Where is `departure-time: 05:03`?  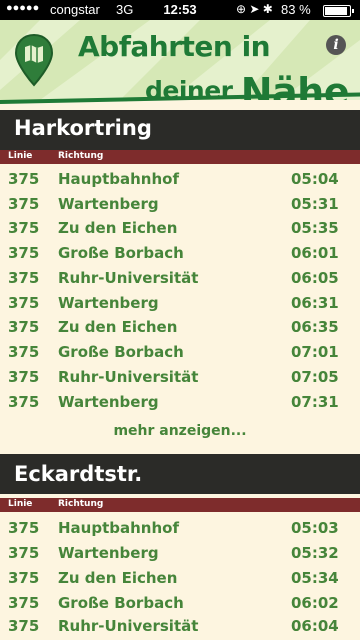 departure-time: 05:03 is located at coordinates (315, 528).